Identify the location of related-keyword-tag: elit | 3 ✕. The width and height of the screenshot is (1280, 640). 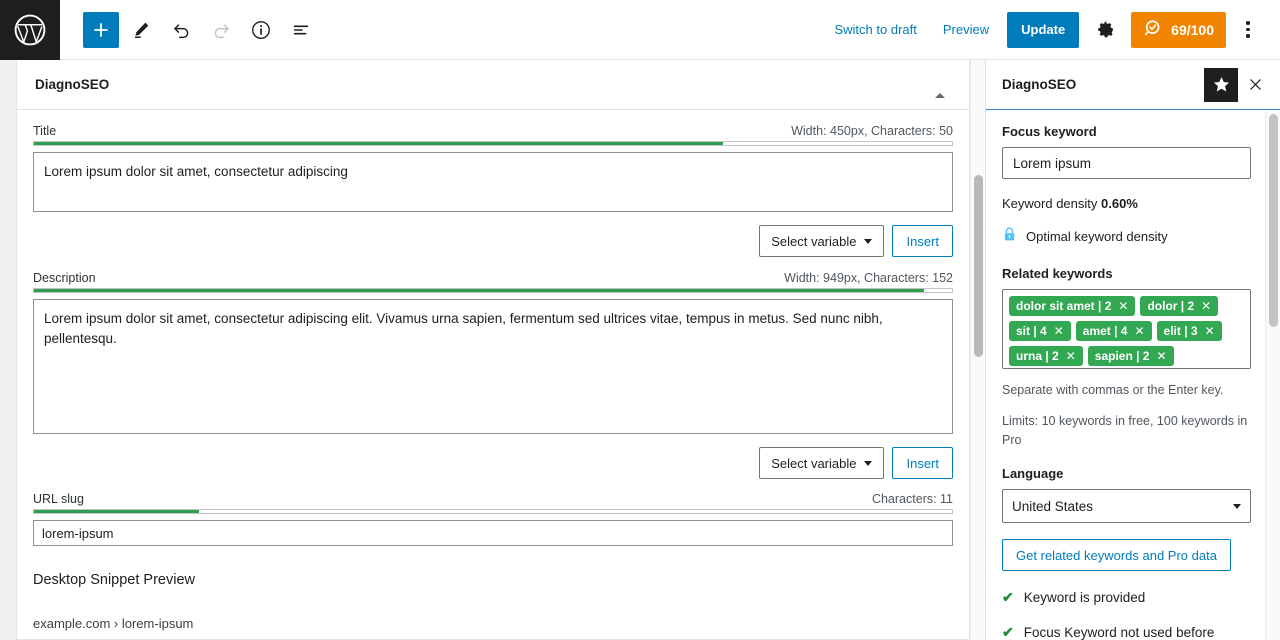
(1189, 331).